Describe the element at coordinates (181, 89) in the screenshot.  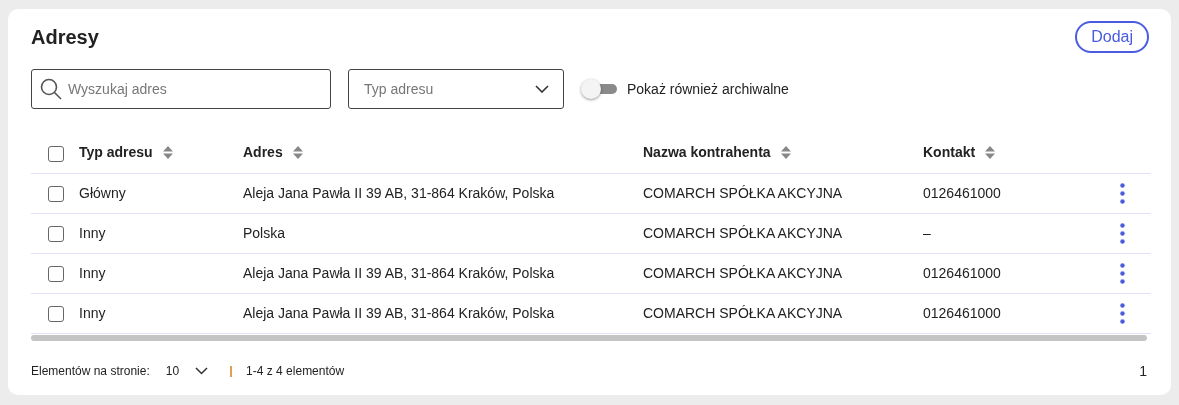
I see `search-field: Wyszukaj adres` at that location.